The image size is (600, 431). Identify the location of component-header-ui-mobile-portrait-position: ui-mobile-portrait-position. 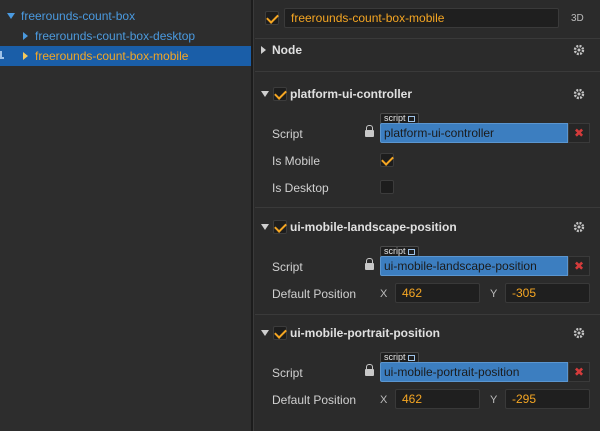
(427, 333).